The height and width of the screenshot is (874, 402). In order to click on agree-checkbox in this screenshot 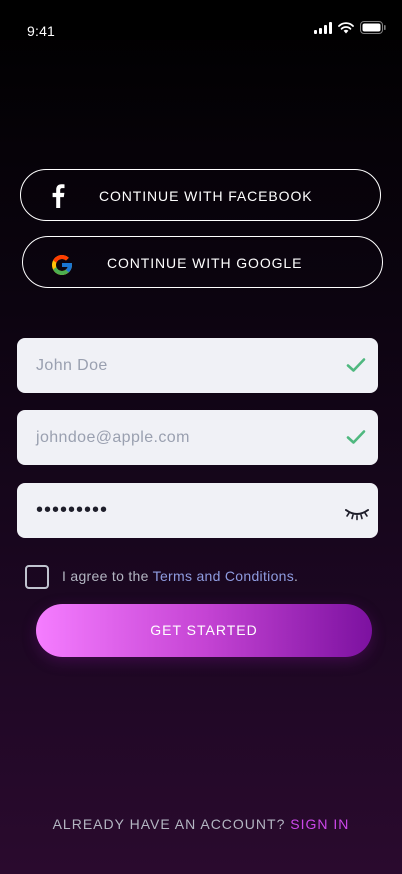, I will do `click(37, 577)`.